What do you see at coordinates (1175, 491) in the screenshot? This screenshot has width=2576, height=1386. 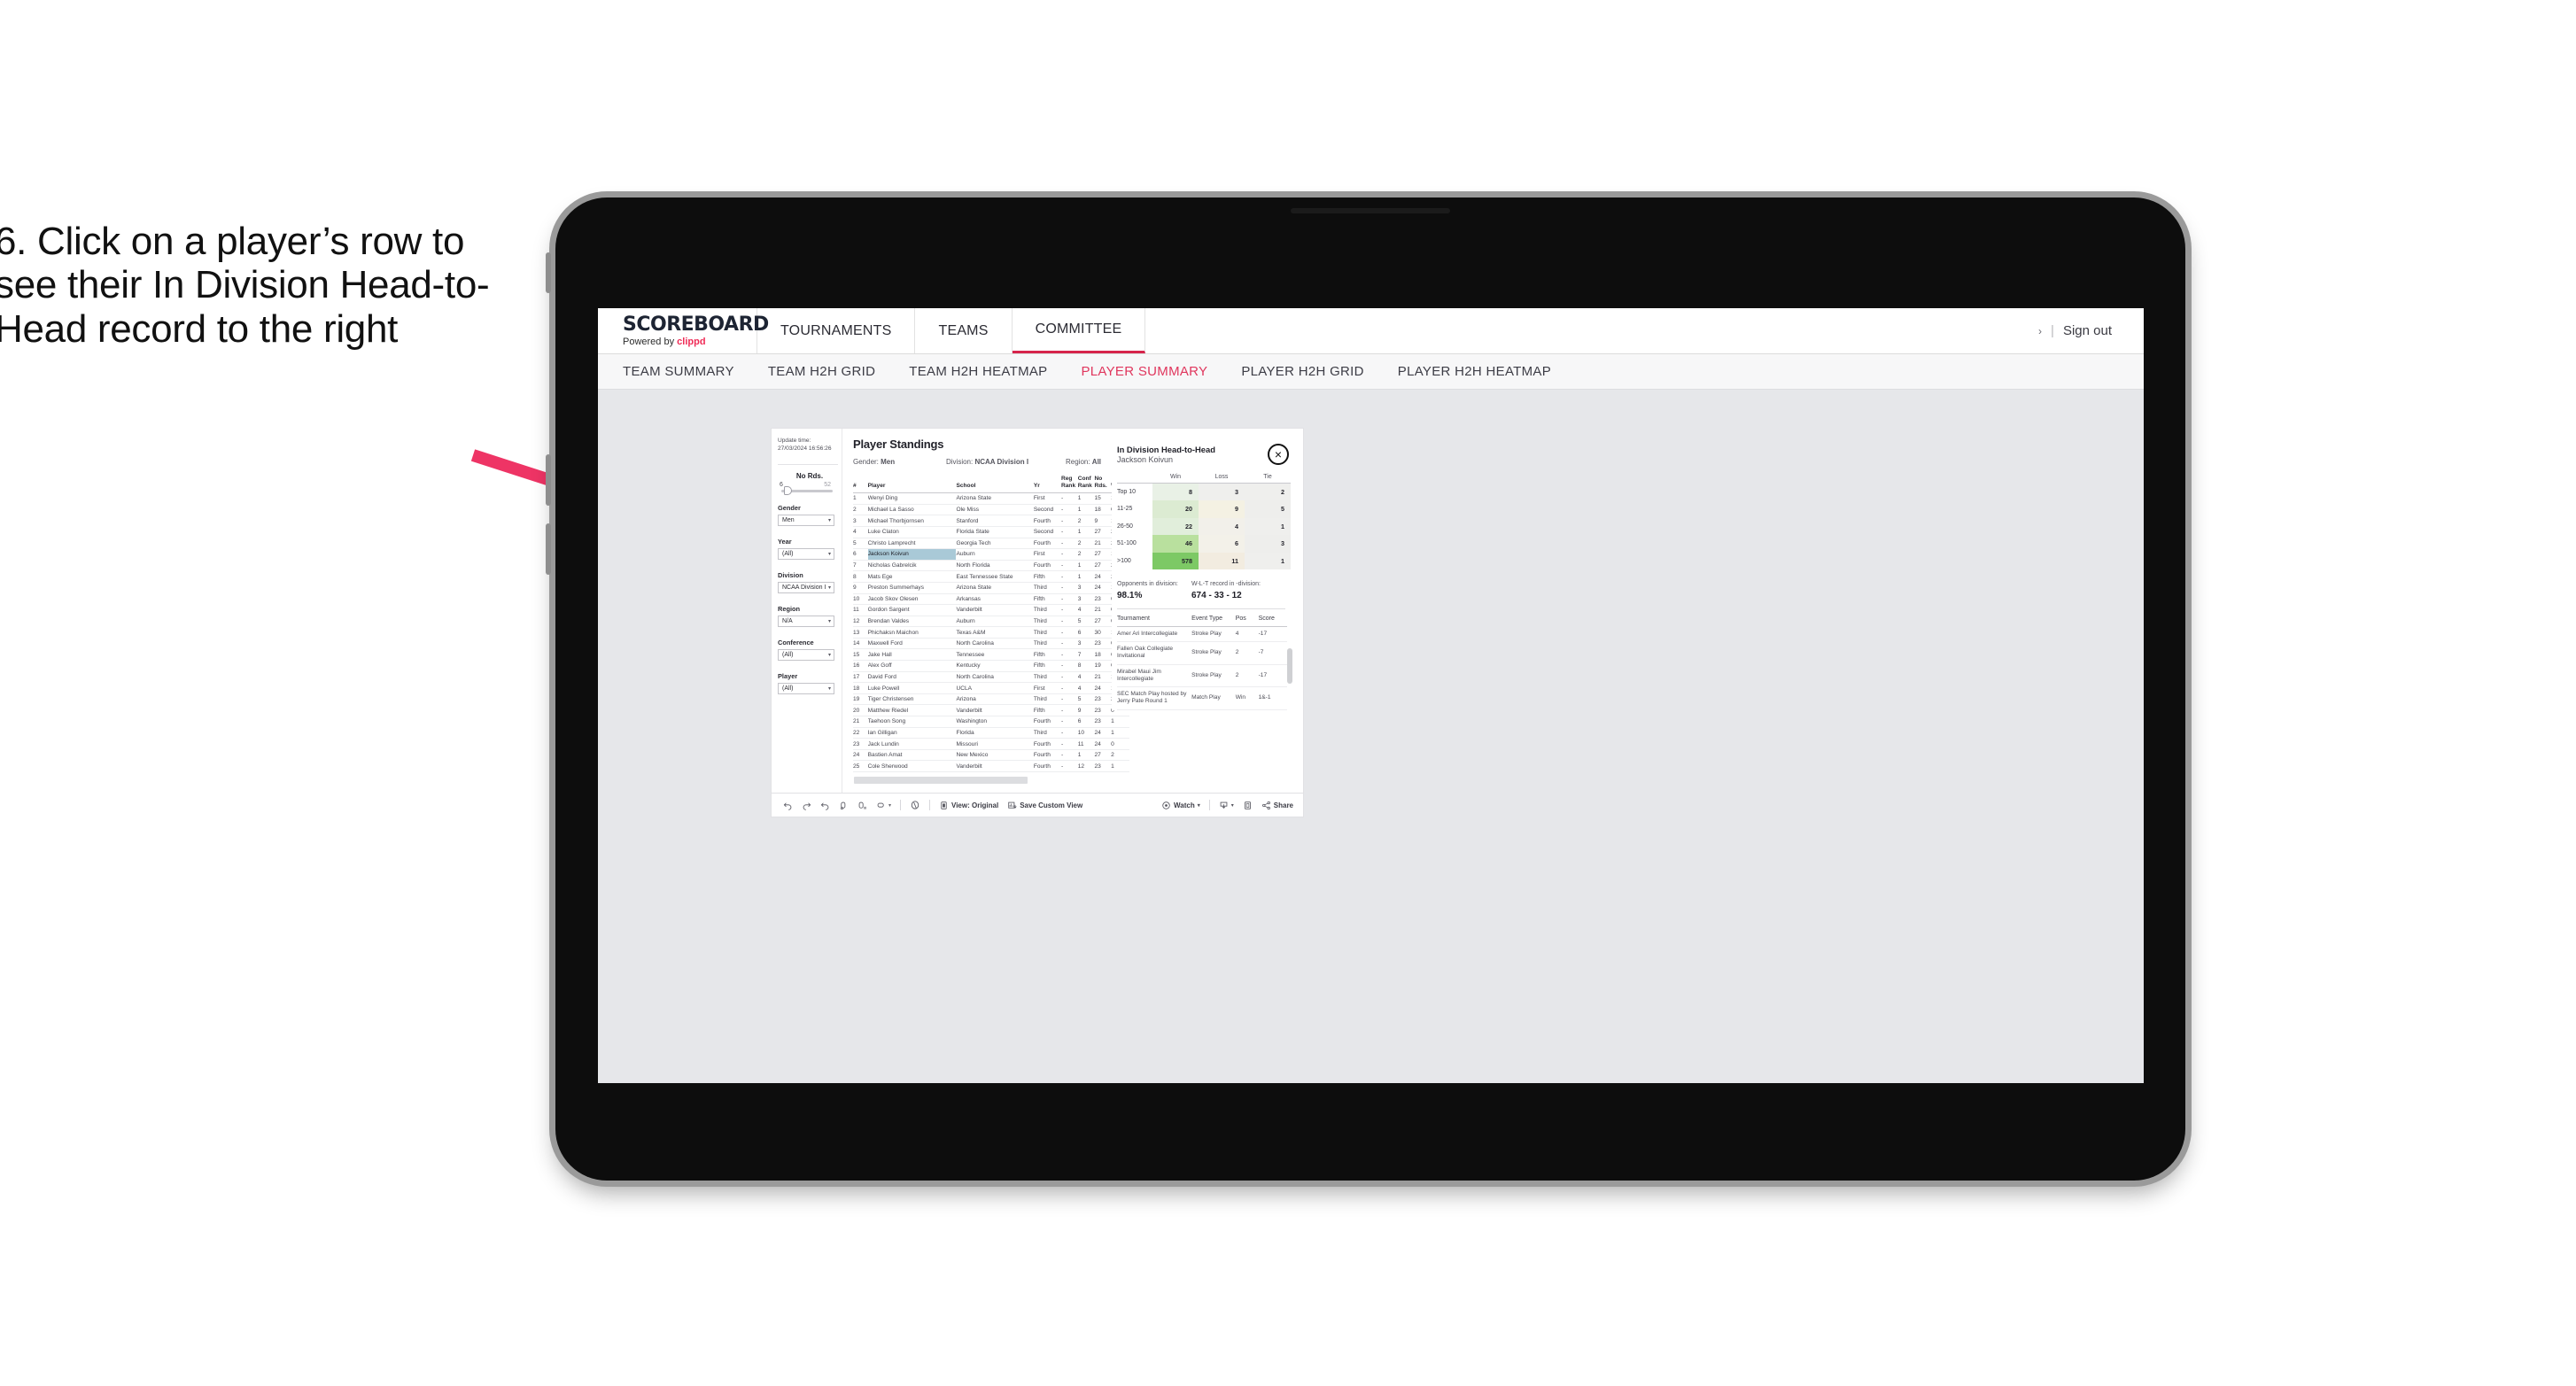 I see `h2h-cell: 8` at bounding box center [1175, 491].